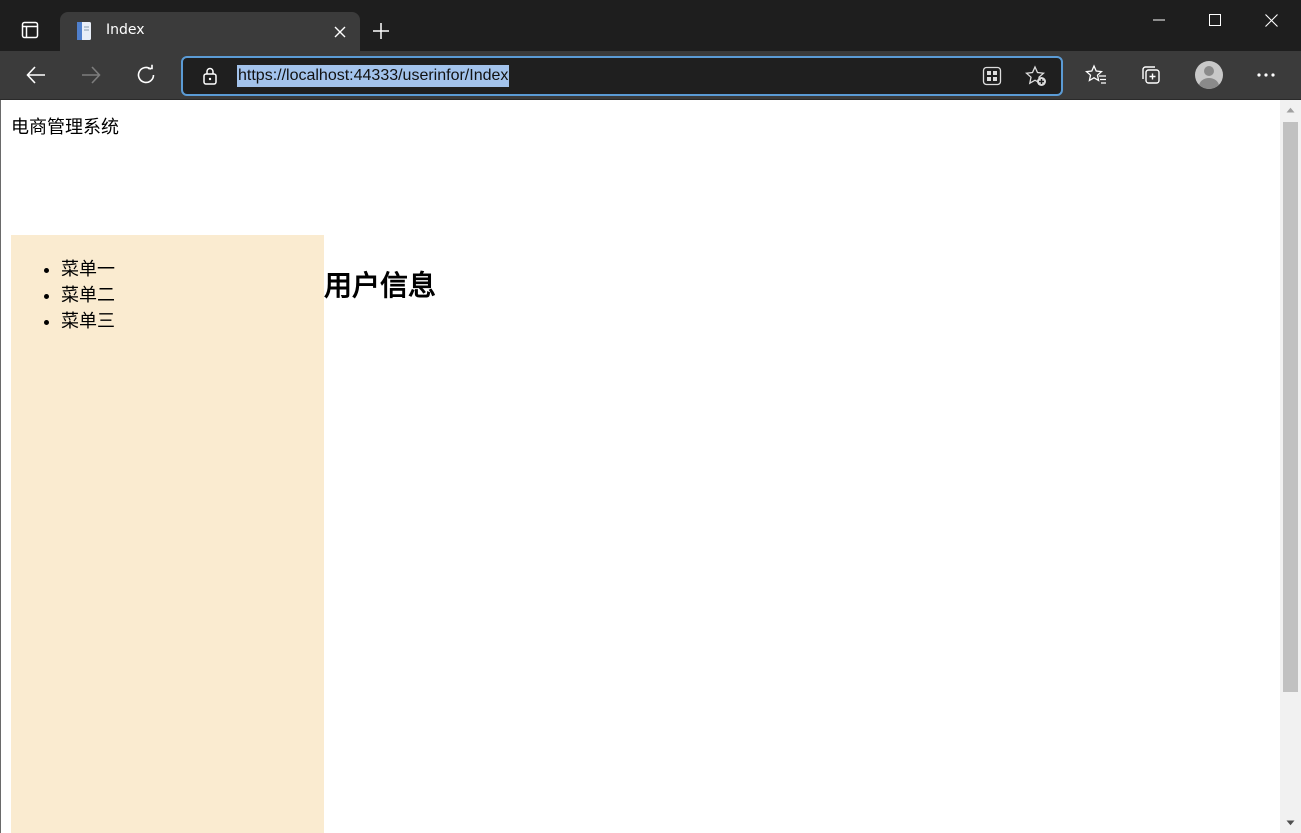 Image resolution: width=1301 pixels, height=833 pixels. Describe the element at coordinates (381, 31) in the screenshot. I see `new-tab-icon` at that location.